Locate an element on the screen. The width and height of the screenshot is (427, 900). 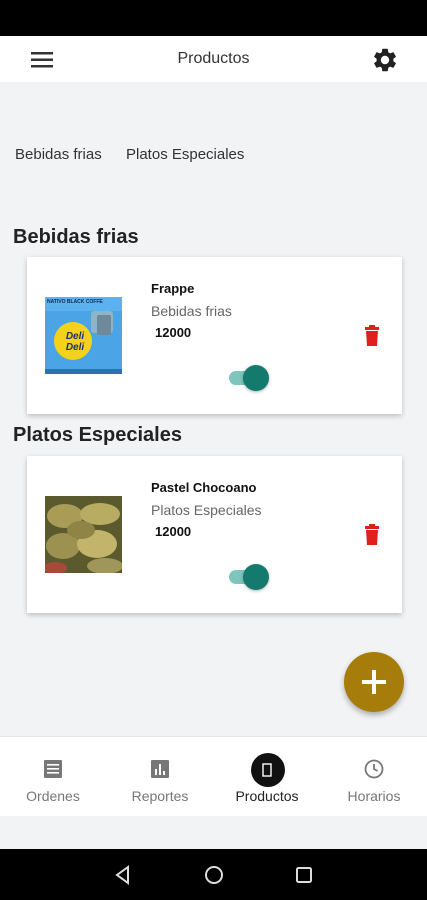
product-category: Bebidas frias is located at coordinates (191, 311).